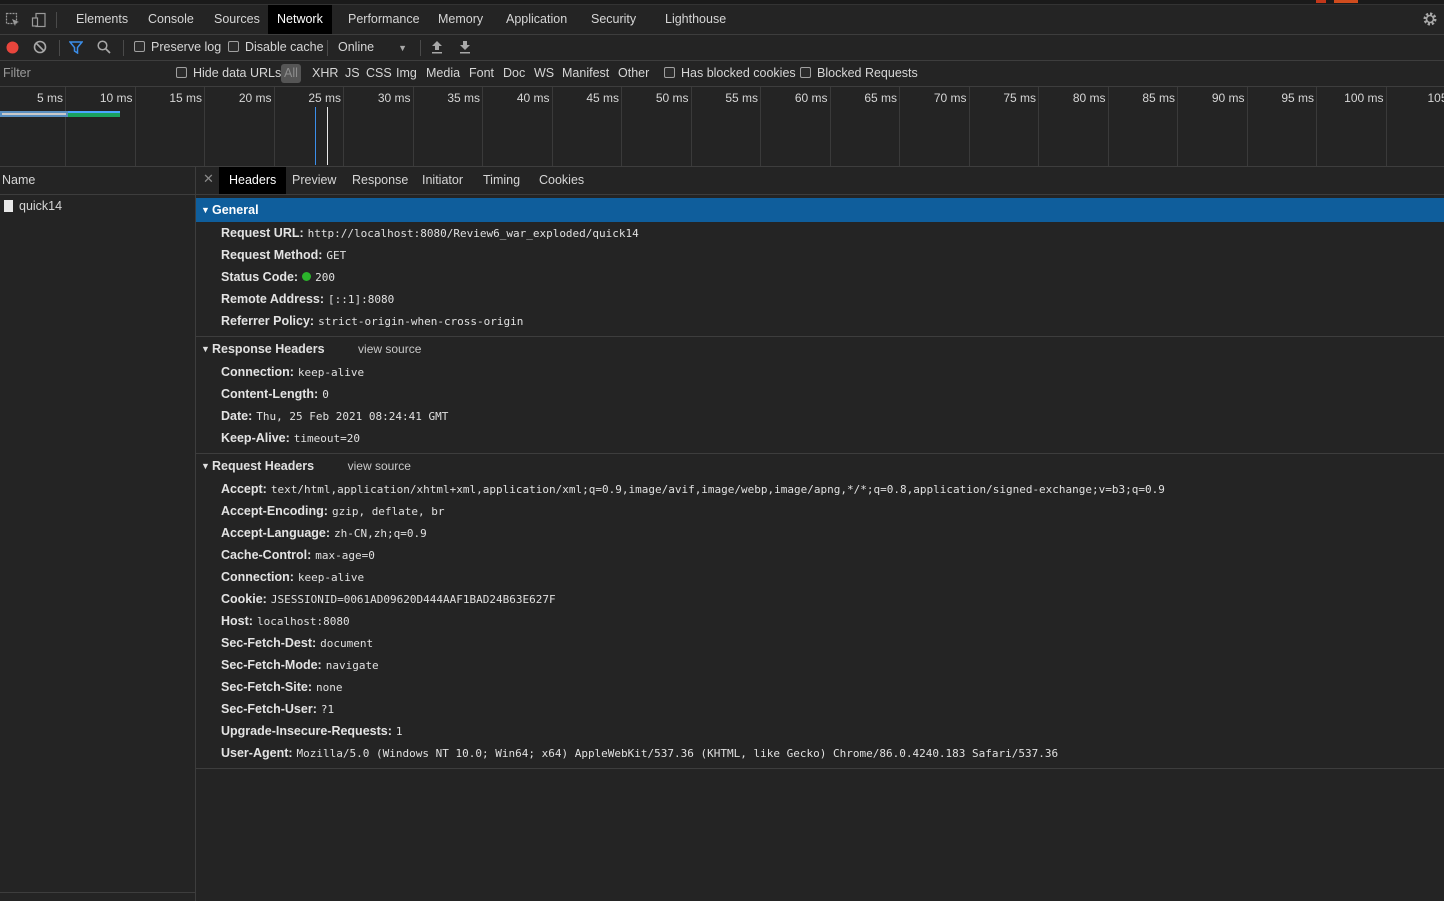 This screenshot has height=901, width=1444. What do you see at coordinates (613, 19) in the screenshot?
I see `tab-security: Security` at bounding box center [613, 19].